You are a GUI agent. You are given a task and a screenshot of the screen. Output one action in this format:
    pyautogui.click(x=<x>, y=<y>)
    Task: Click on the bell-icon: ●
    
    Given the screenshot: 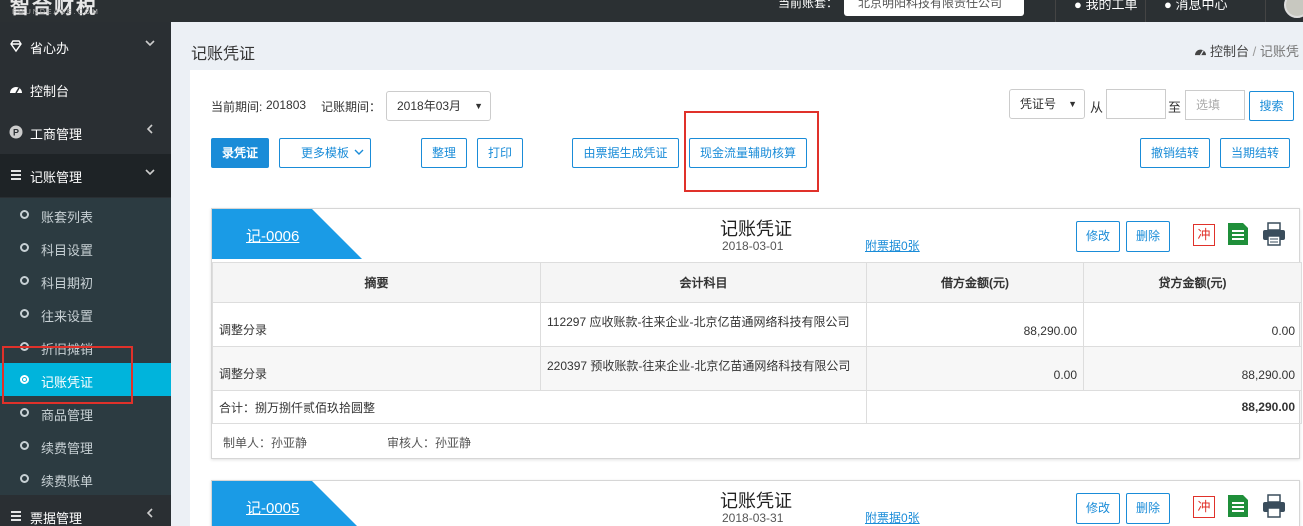 What is the action you would take?
    pyautogui.click(x=1170, y=6)
    